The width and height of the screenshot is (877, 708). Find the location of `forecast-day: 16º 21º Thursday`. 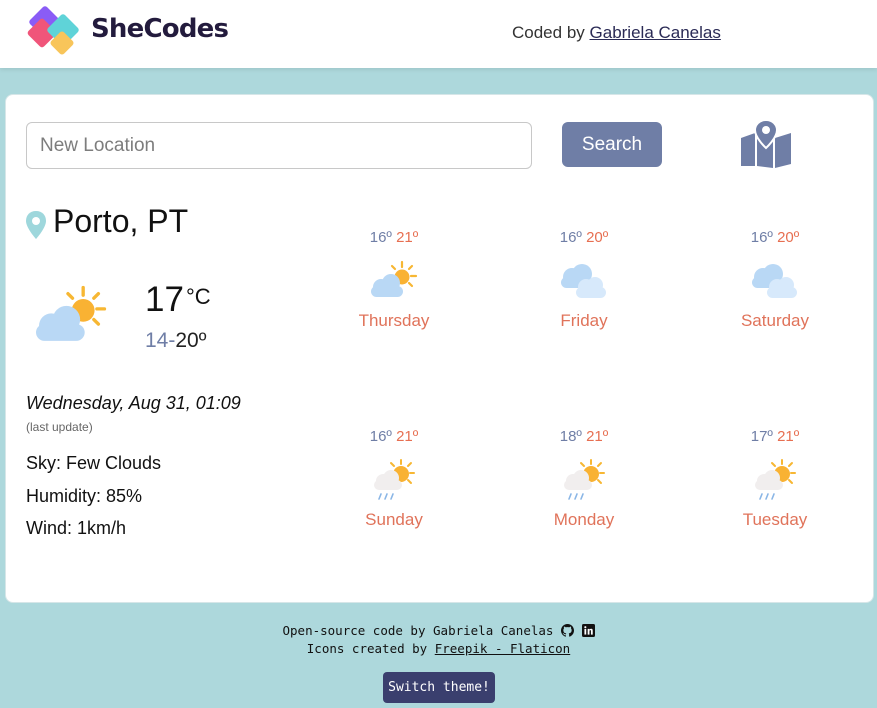

forecast-day: 16º 21º Thursday is located at coordinates (394, 280).